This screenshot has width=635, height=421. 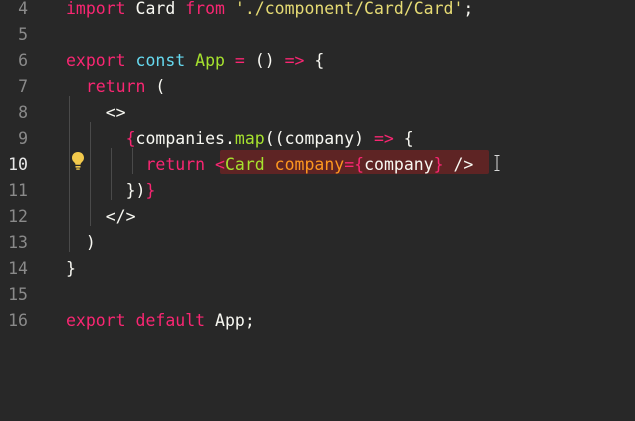 I want to click on code-line: 5, so click(x=317, y=35).